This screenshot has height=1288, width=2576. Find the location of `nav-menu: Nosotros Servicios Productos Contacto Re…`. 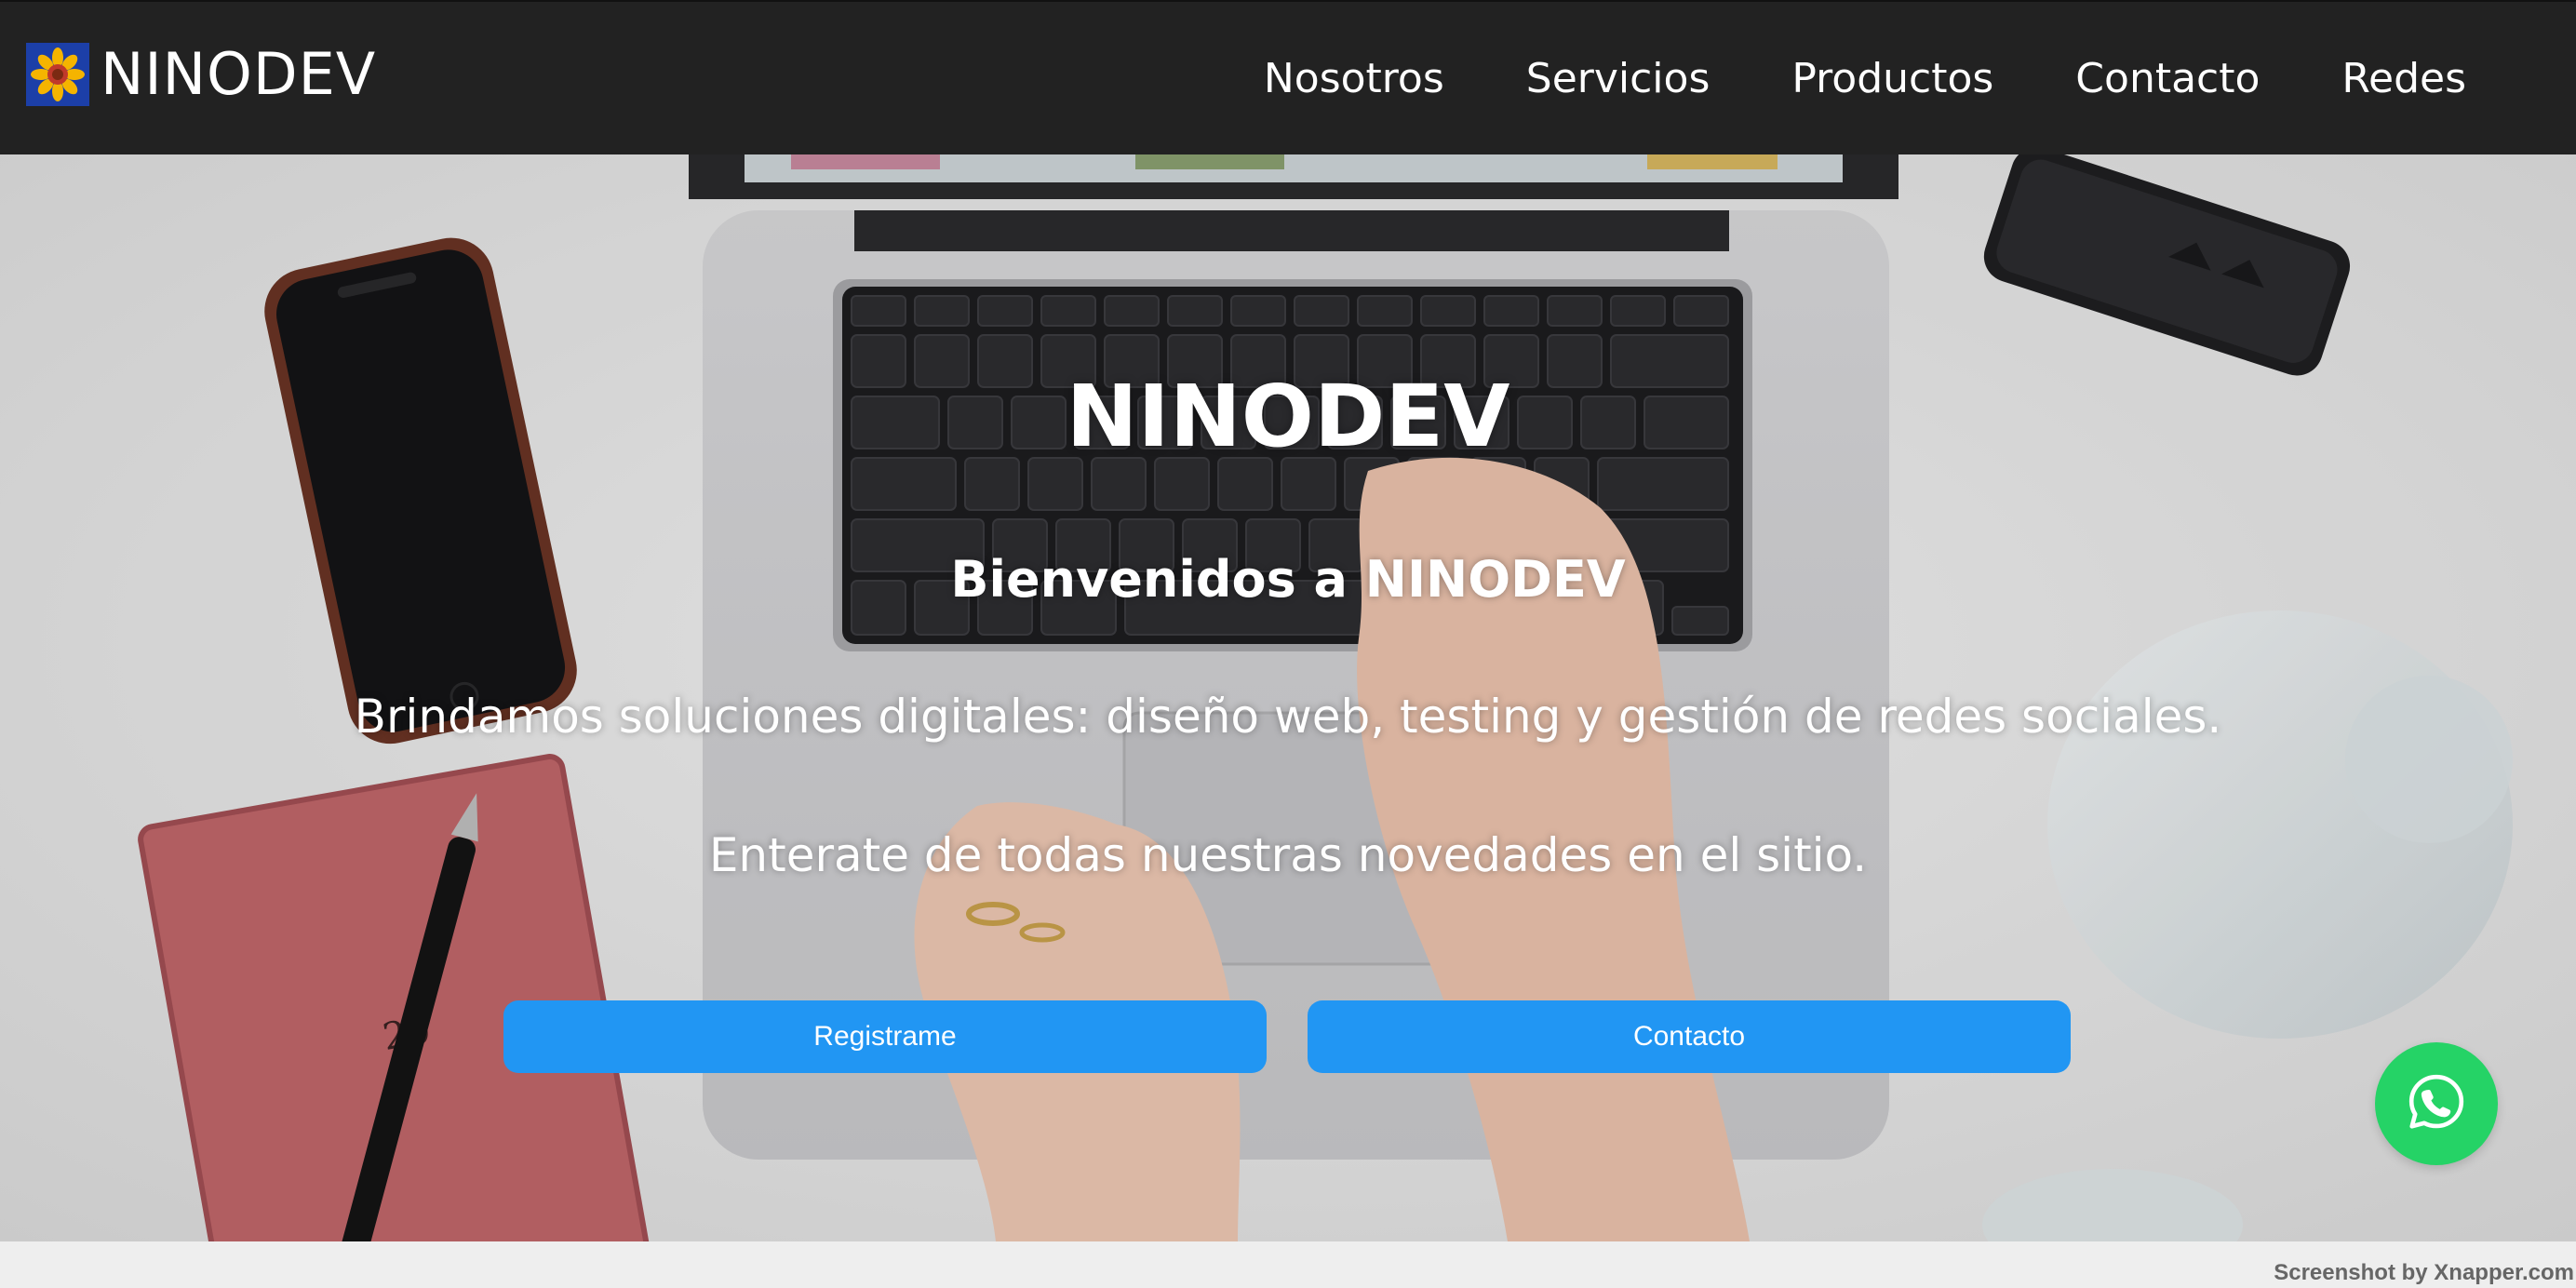

nav-menu: Nosotros Servicios Productos Contacto Re… is located at coordinates (1824, 79).